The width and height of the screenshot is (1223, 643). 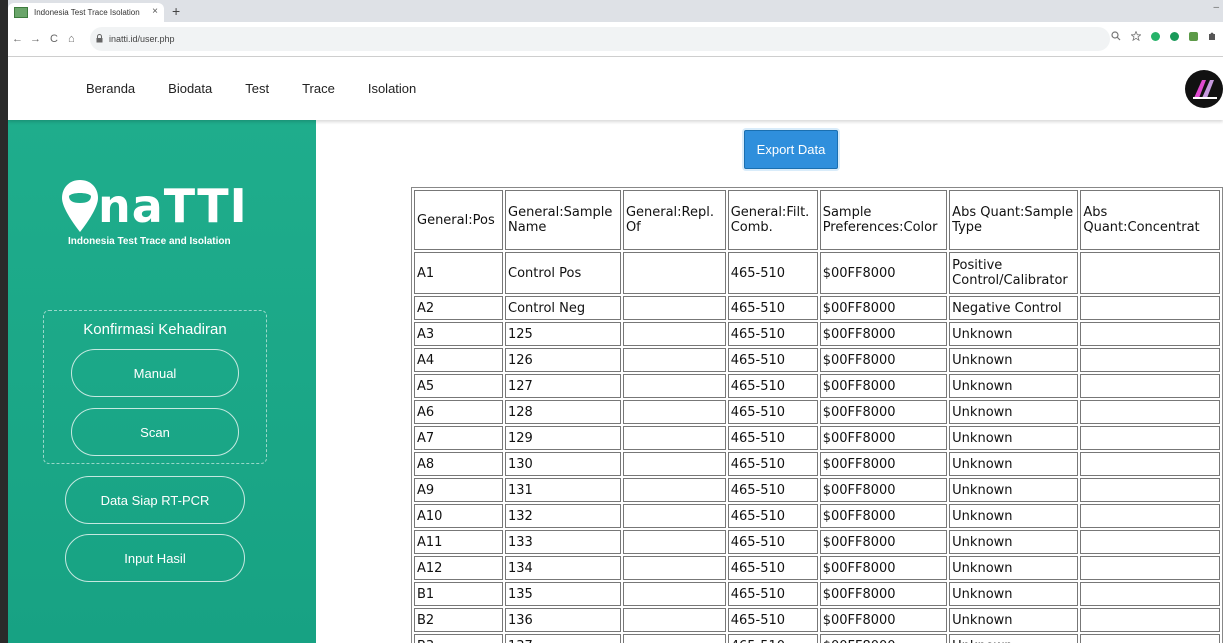 What do you see at coordinates (1216, 7) in the screenshot?
I see `minimize-button: –` at bounding box center [1216, 7].